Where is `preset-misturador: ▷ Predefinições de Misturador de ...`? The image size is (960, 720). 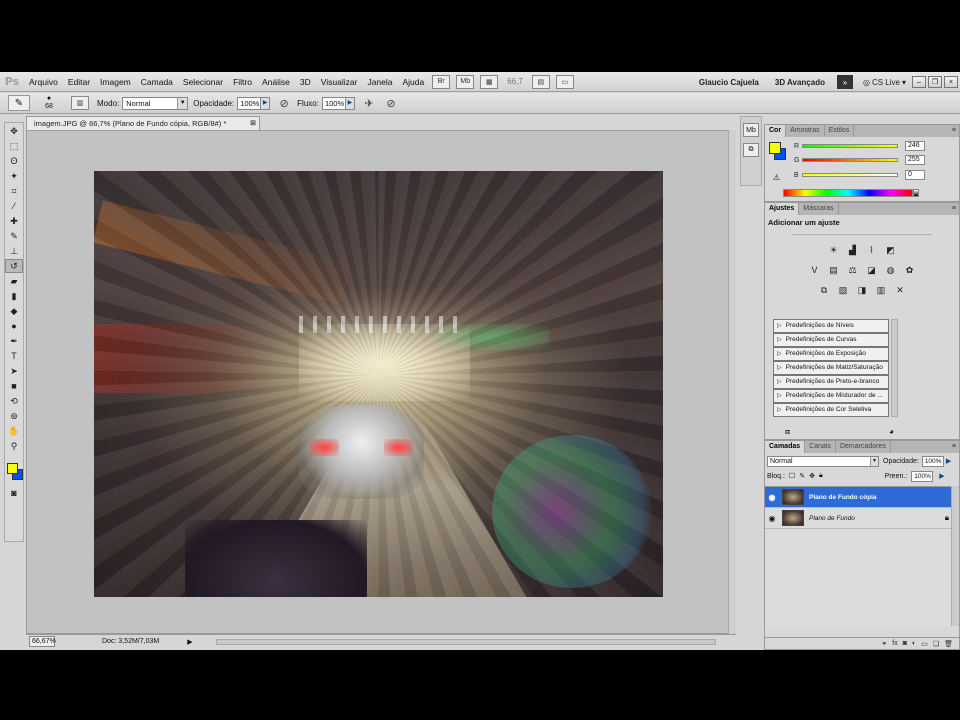 preset-misturador: ▷ Predefinições de Misturador de ... is located at coordinates (831, 396).